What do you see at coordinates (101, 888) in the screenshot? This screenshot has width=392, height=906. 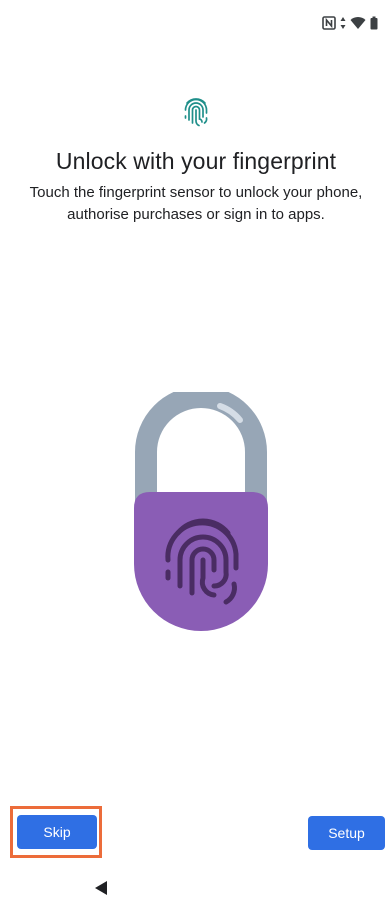 I see `back-triangle-icon` at bounding box center [101, 888].